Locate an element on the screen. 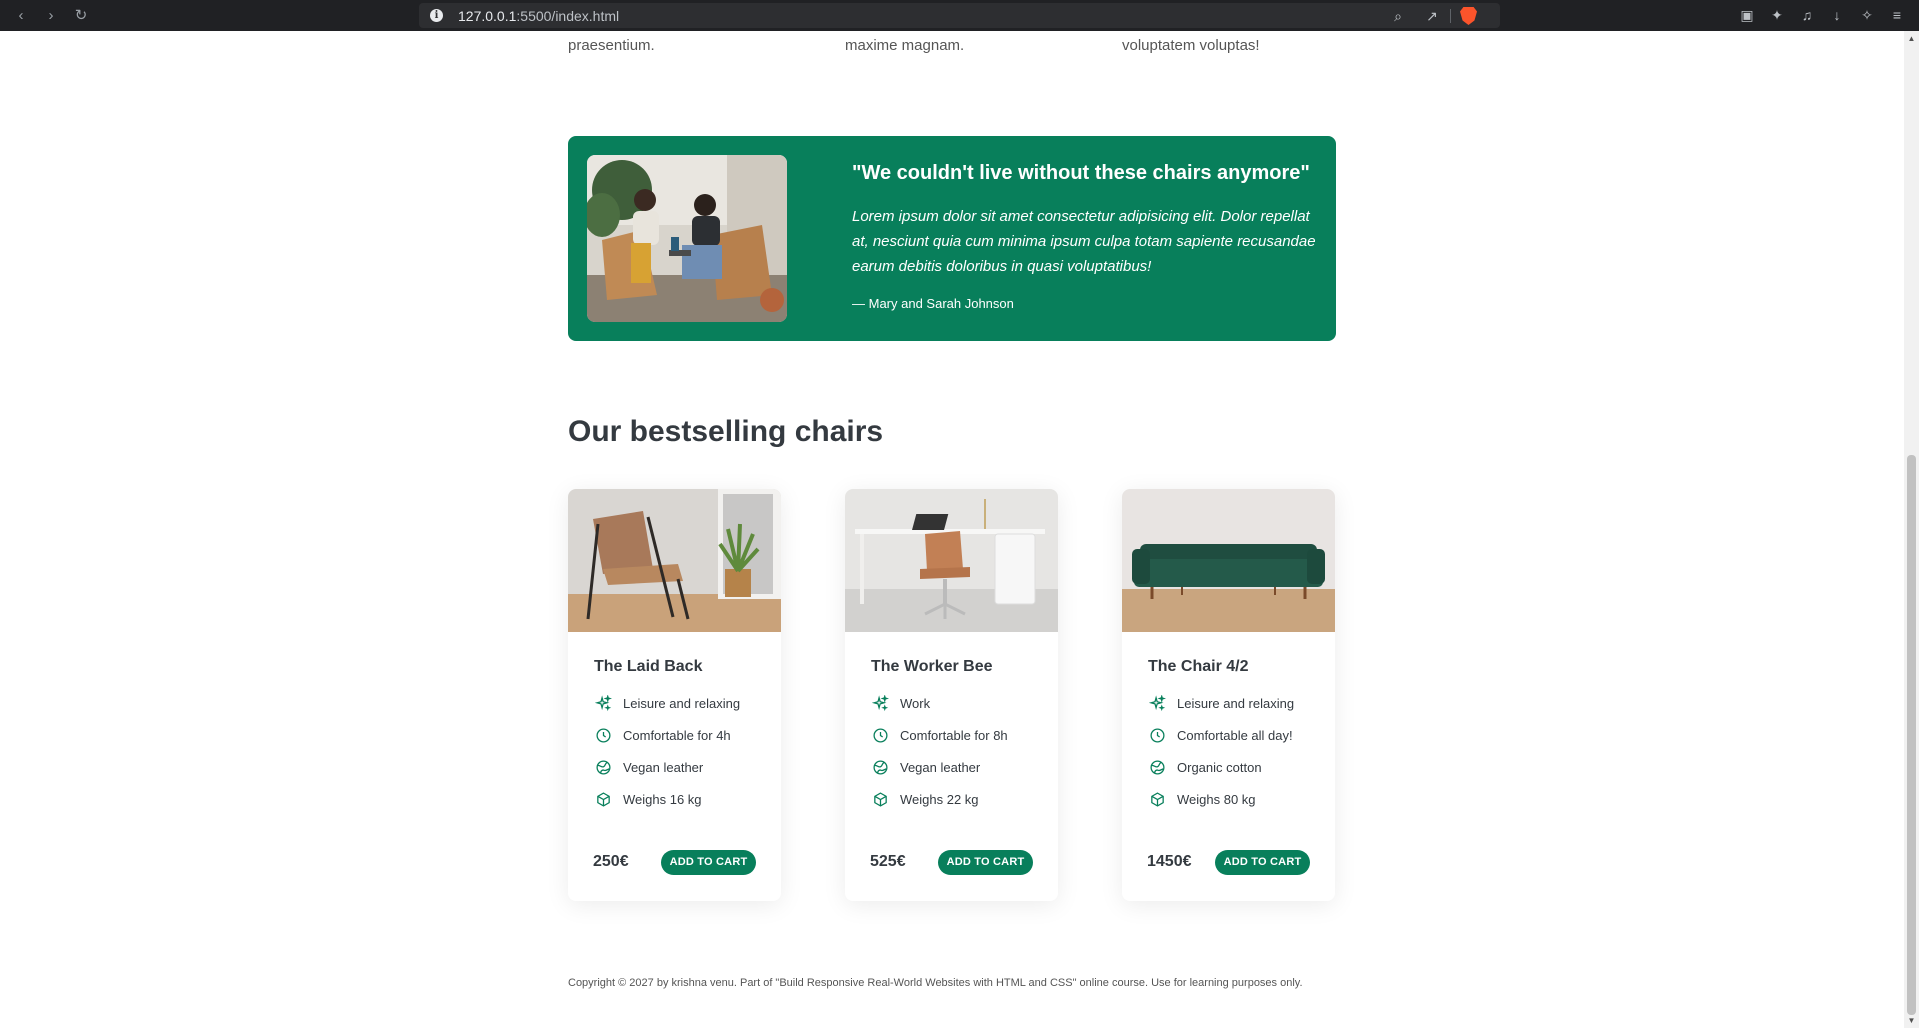  attribute-item: Weighs 16 kg is located at coordinates (648, 799).